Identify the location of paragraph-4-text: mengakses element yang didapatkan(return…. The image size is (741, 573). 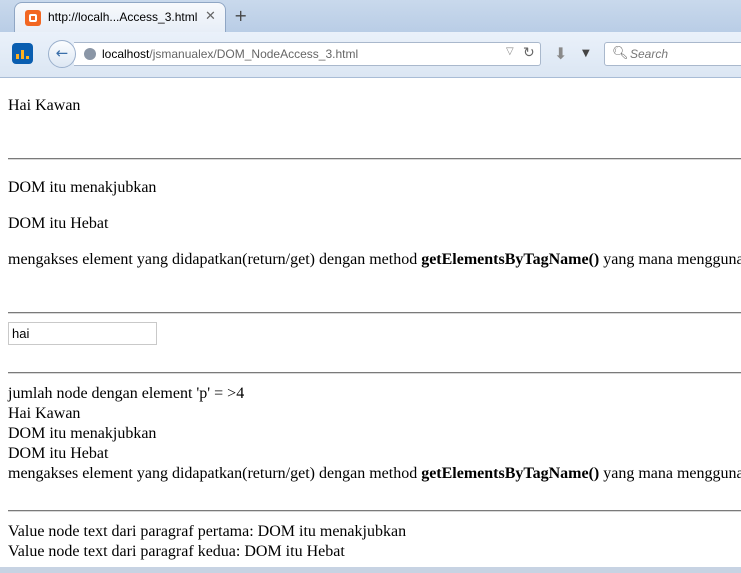
(215, 259).